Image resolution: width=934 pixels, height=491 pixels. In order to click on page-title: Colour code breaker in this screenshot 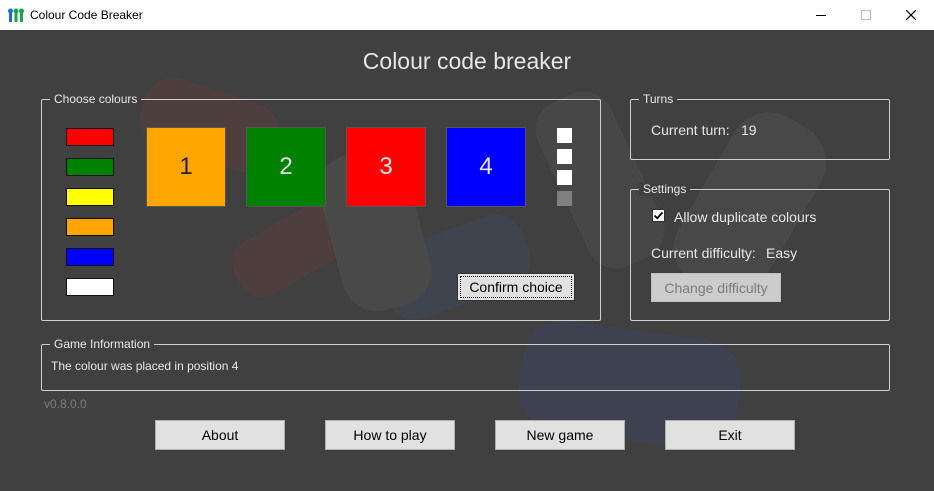, I will do `click(467, 61)`.